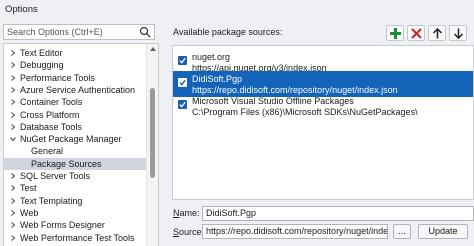 Image resolution: width=474 pixels, height=246 pixels. Describe the element at coordinates (75, 151) in the screenshot. I see `tree-item: General` at that location.